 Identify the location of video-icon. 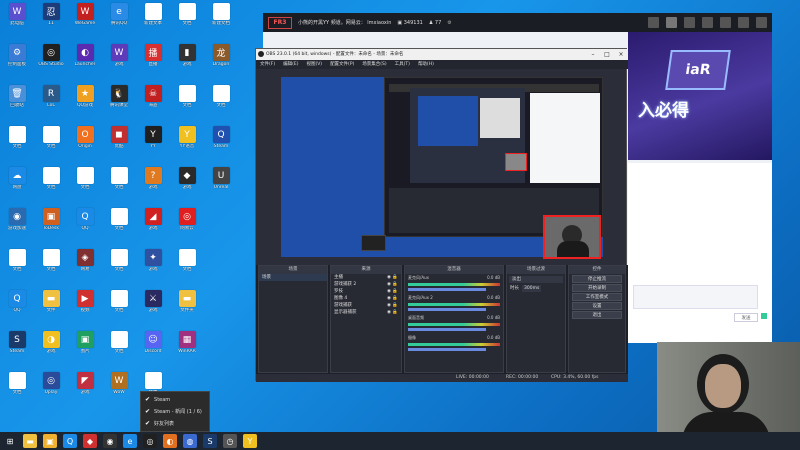
(653, 22).